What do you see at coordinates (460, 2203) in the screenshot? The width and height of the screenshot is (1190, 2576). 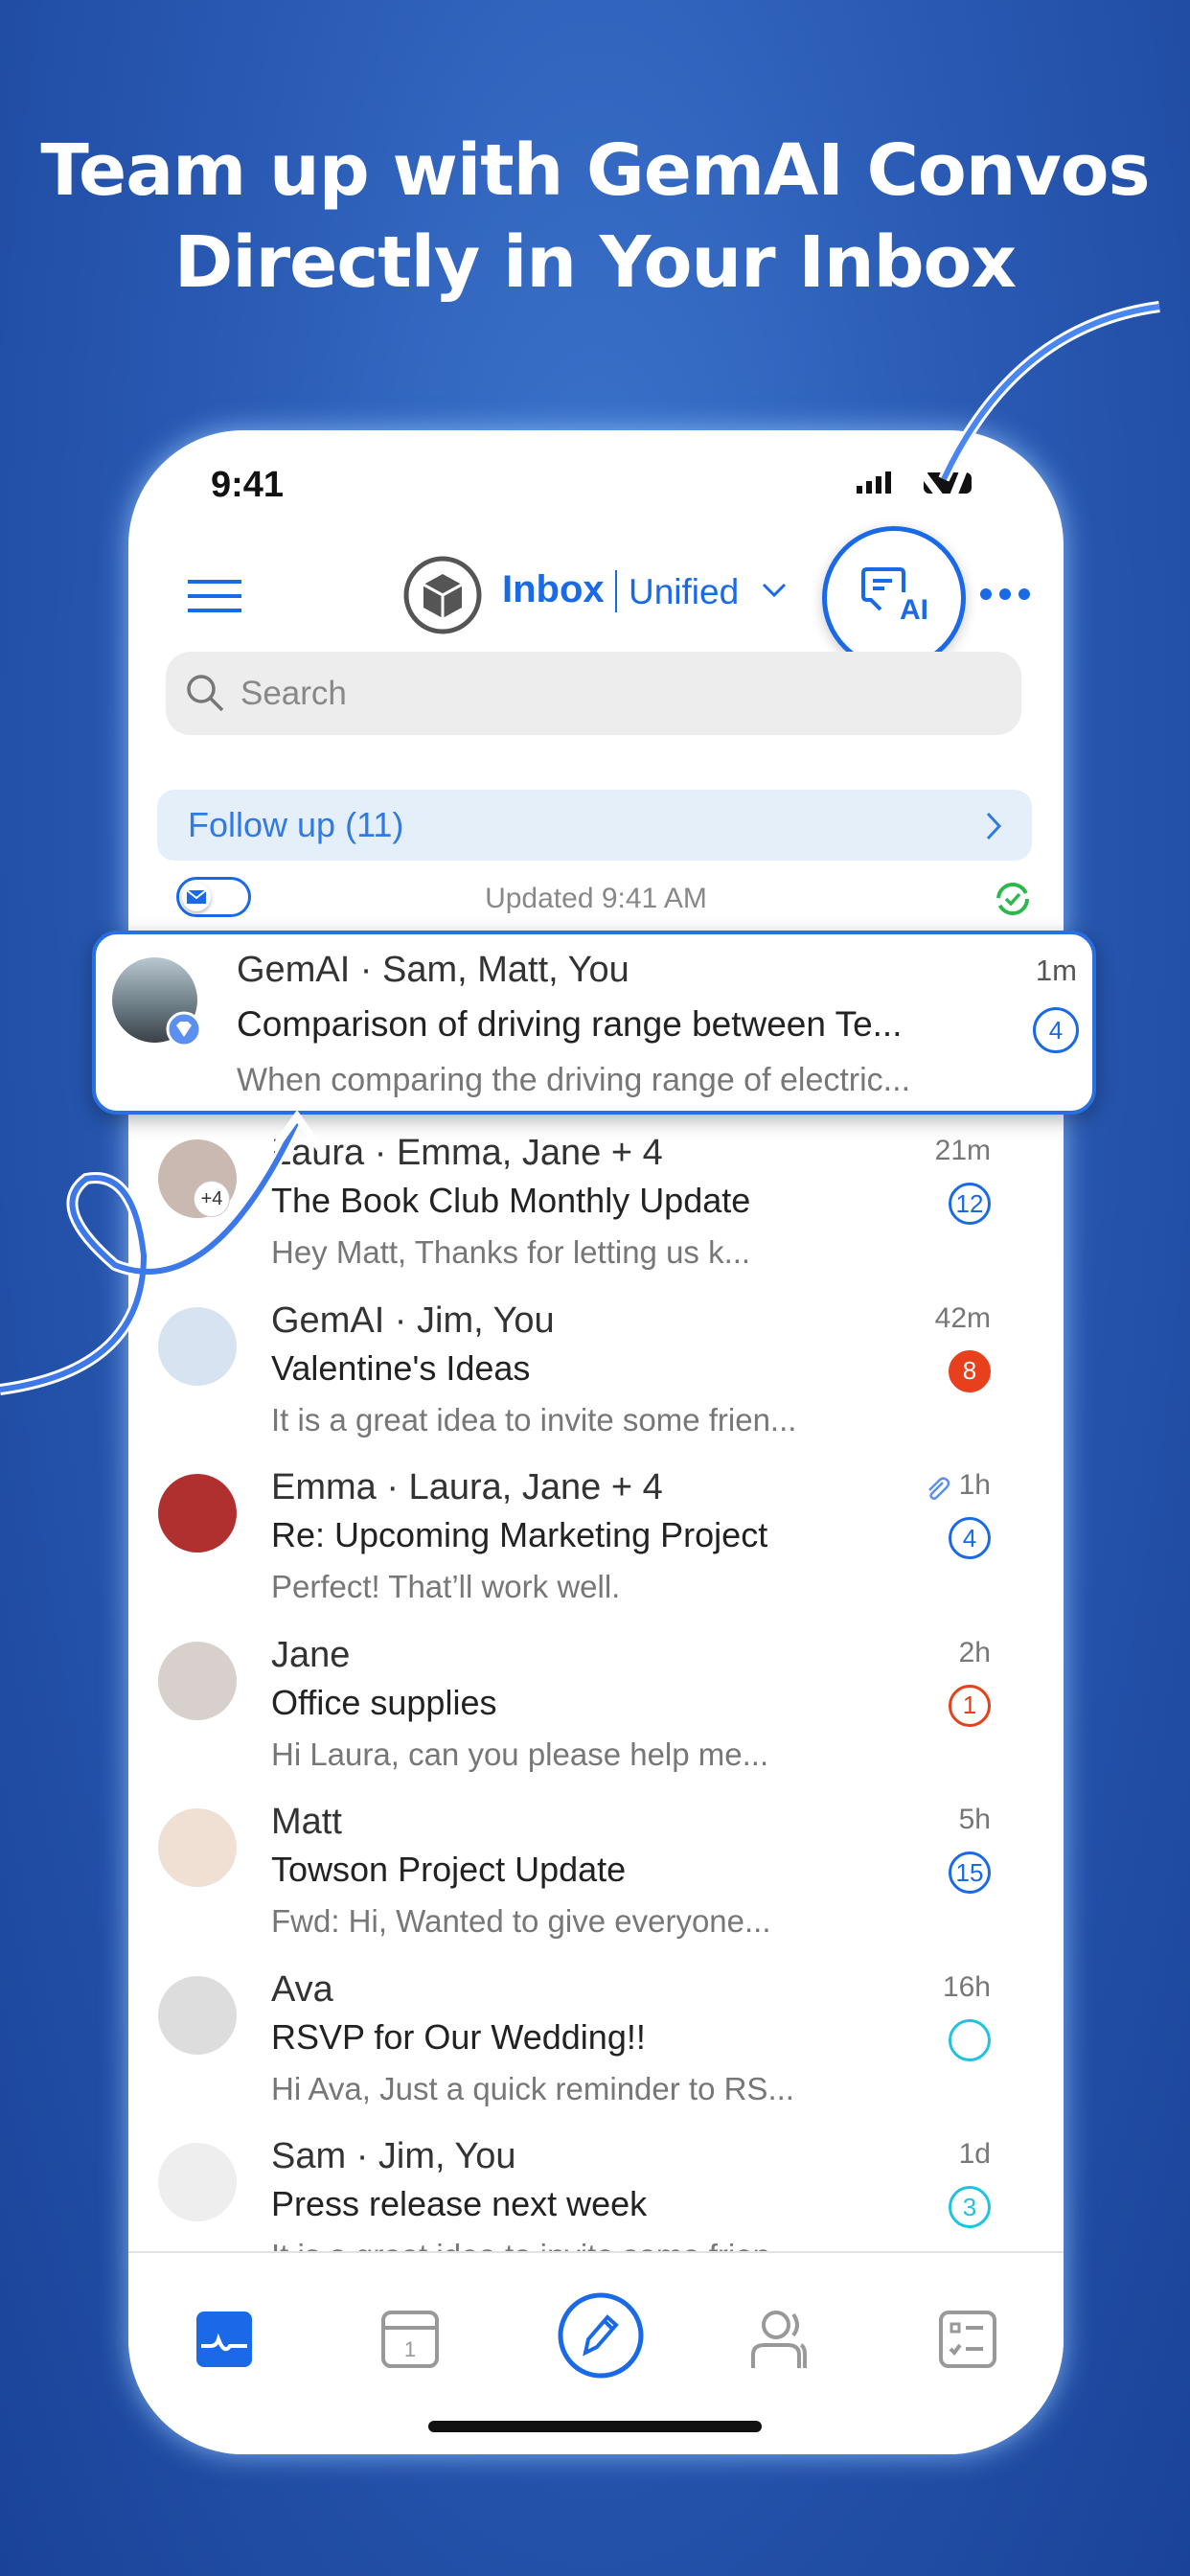 I see `email-subject: Press release next week` at bounding box center [460, 2203].